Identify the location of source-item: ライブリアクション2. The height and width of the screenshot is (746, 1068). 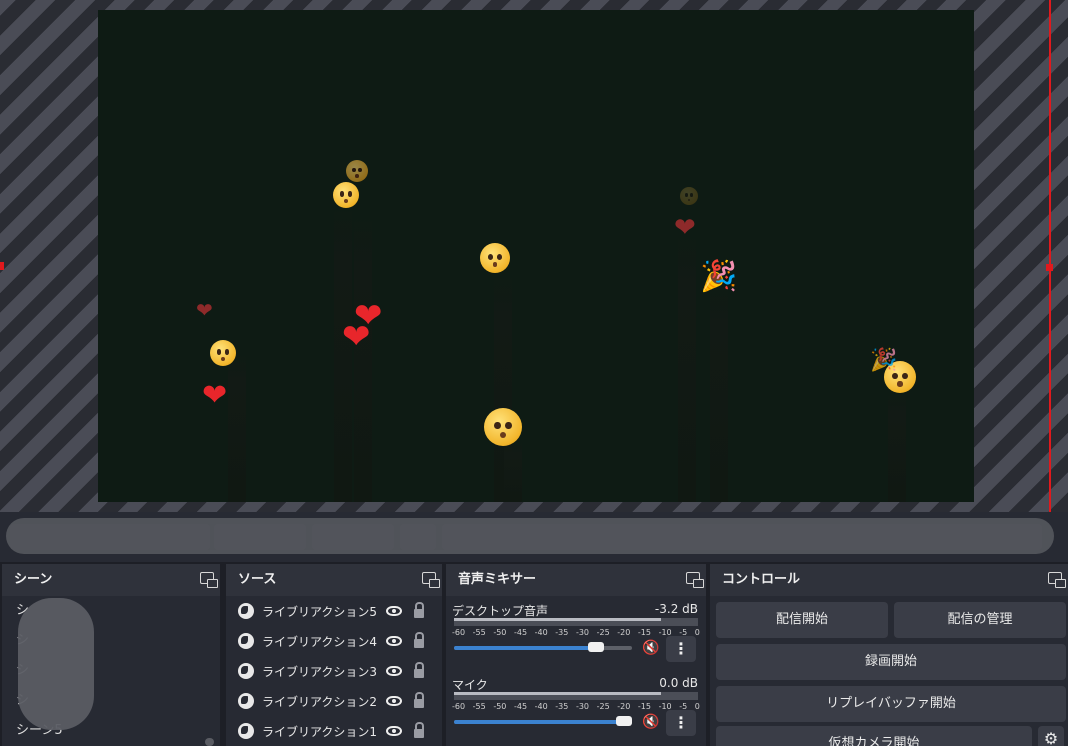
(334, 701).